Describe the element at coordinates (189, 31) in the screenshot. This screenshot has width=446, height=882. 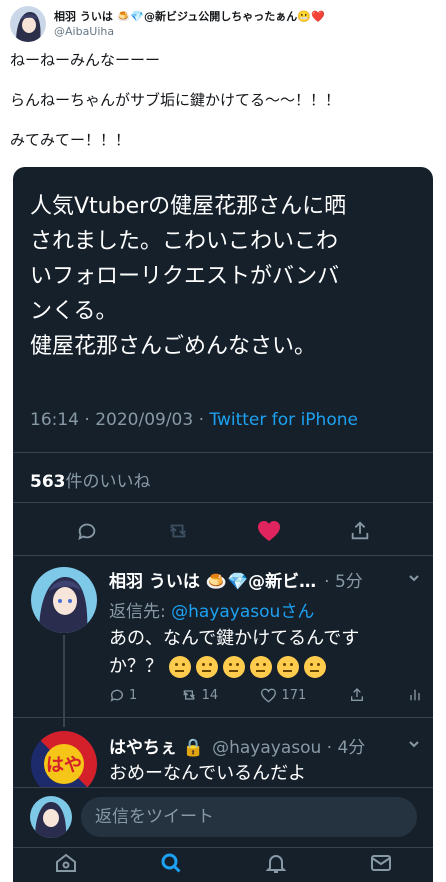
I see `author-handle: @AibaUiha` at that location.